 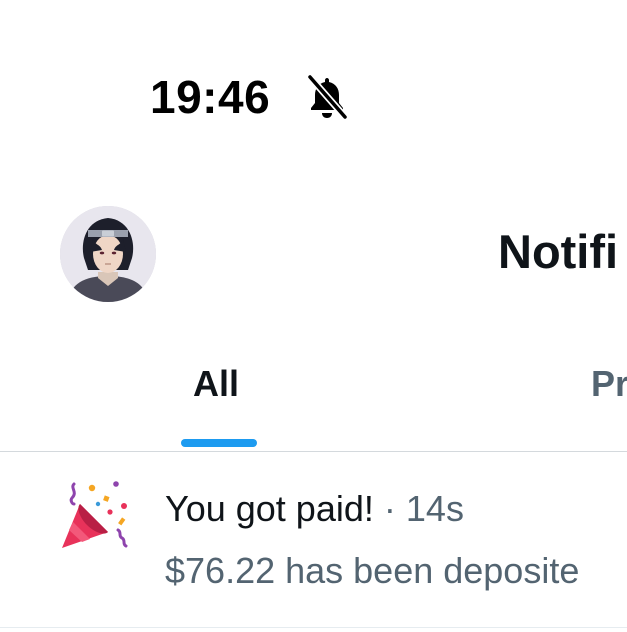 What do you see at coordinates (609, 383) in the screenshot?
I see `tab-label: Pr` at bounding box center [609, 383].